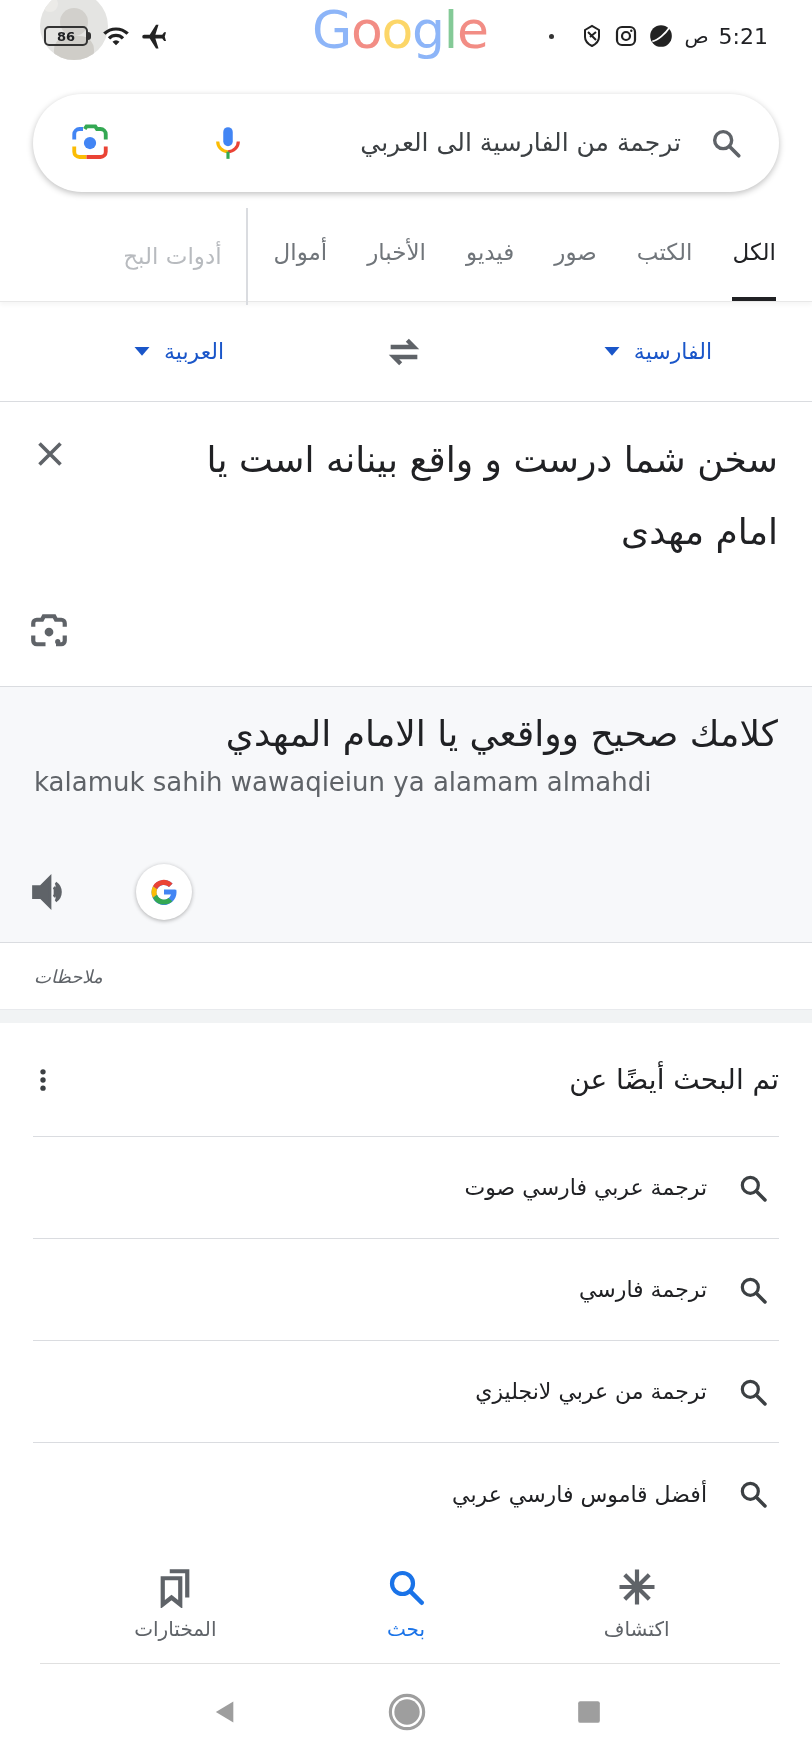 This screenshot has width=812, height=1760. What do you see at coordinates (589, 1712) in the screenshot?
I see `recents-icon` at bounding box center [589, 1712].